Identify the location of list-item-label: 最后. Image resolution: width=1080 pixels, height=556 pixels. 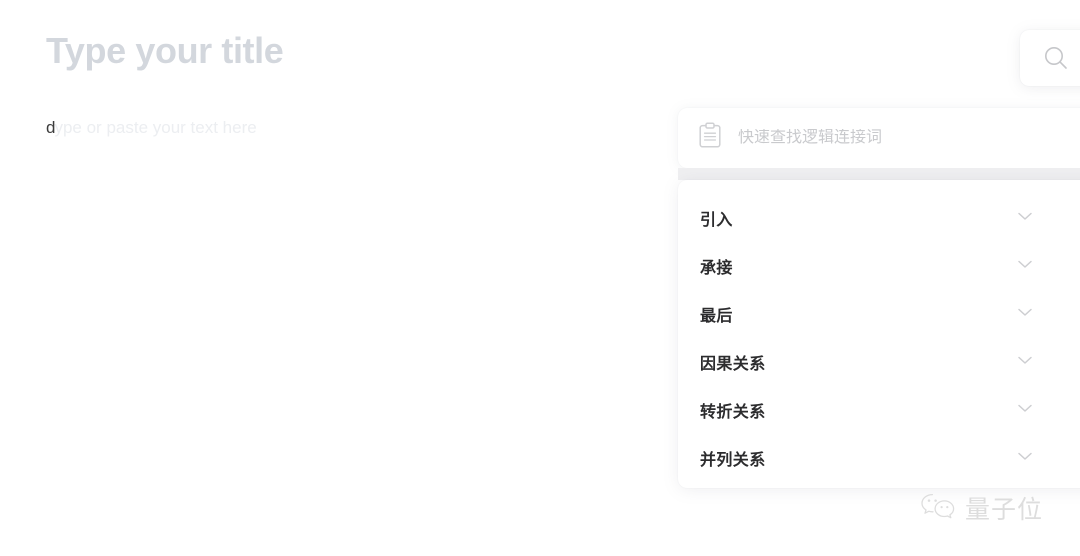
(716, 316).